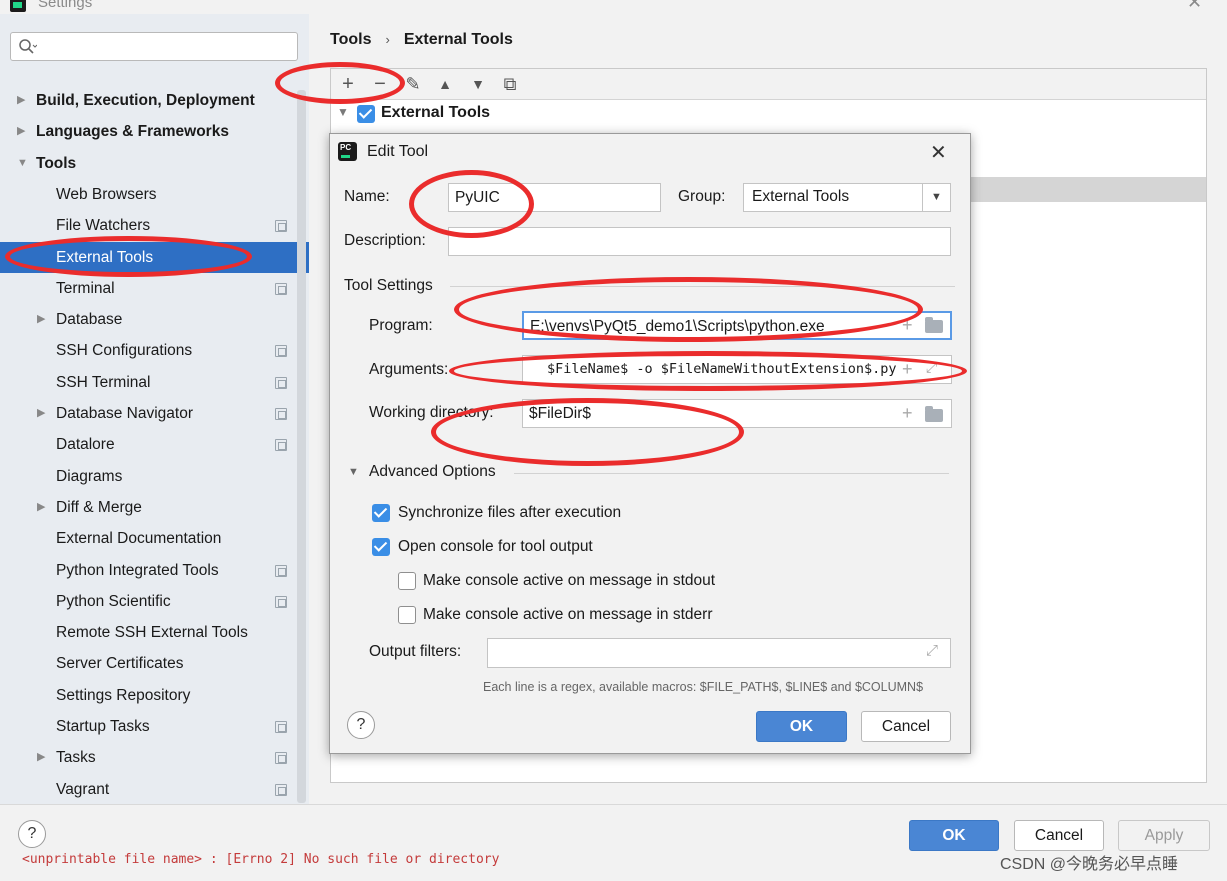 The width and height of the screenshot is (1227, 881). What do you see at coordinates (348, 84) in the screenshot?
I see `add-tool-button: +` at bounding box center [348, 84].